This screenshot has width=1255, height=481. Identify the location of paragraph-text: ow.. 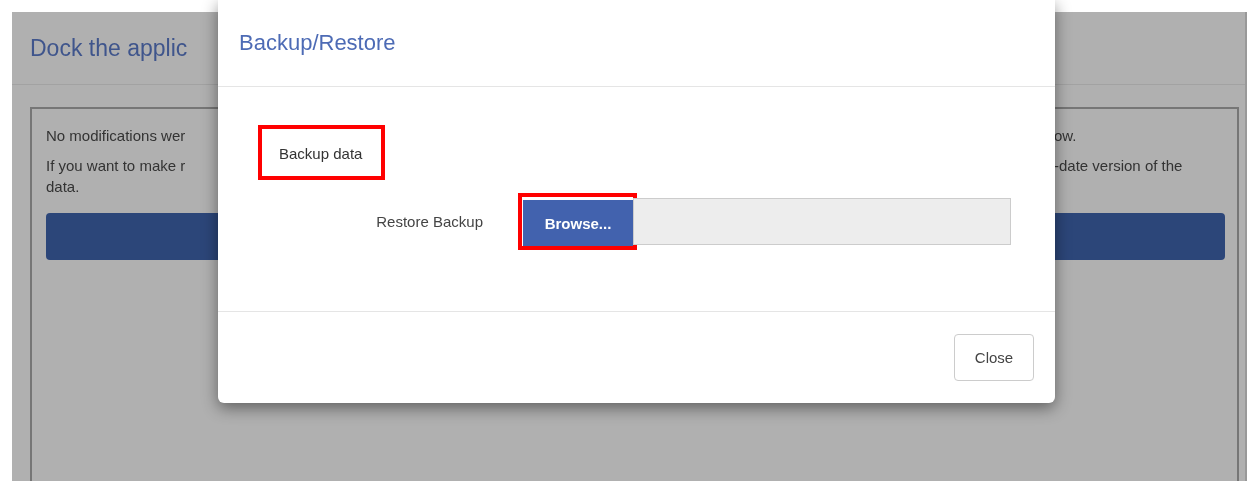
(1066, 136).